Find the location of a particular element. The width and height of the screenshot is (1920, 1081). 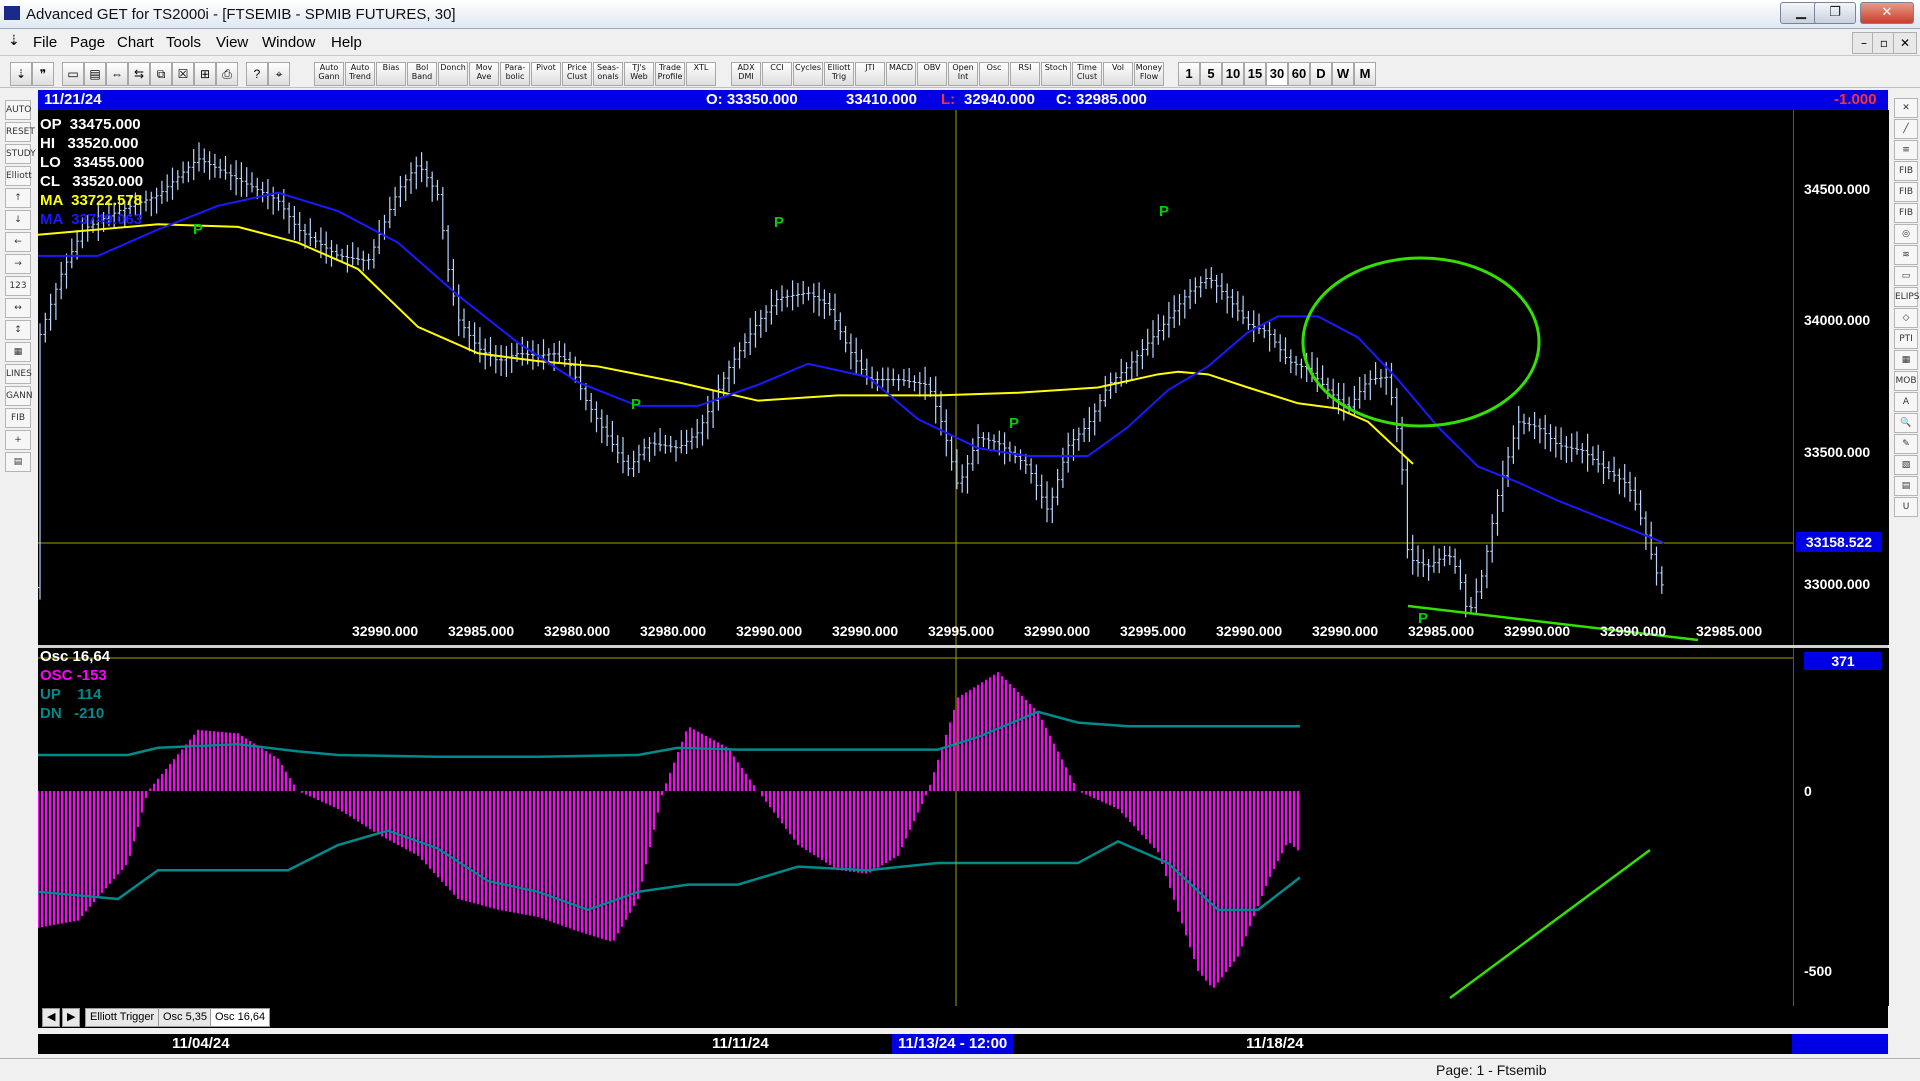

timeframe-button-5: 5 is located at coordinates (1211, 74).